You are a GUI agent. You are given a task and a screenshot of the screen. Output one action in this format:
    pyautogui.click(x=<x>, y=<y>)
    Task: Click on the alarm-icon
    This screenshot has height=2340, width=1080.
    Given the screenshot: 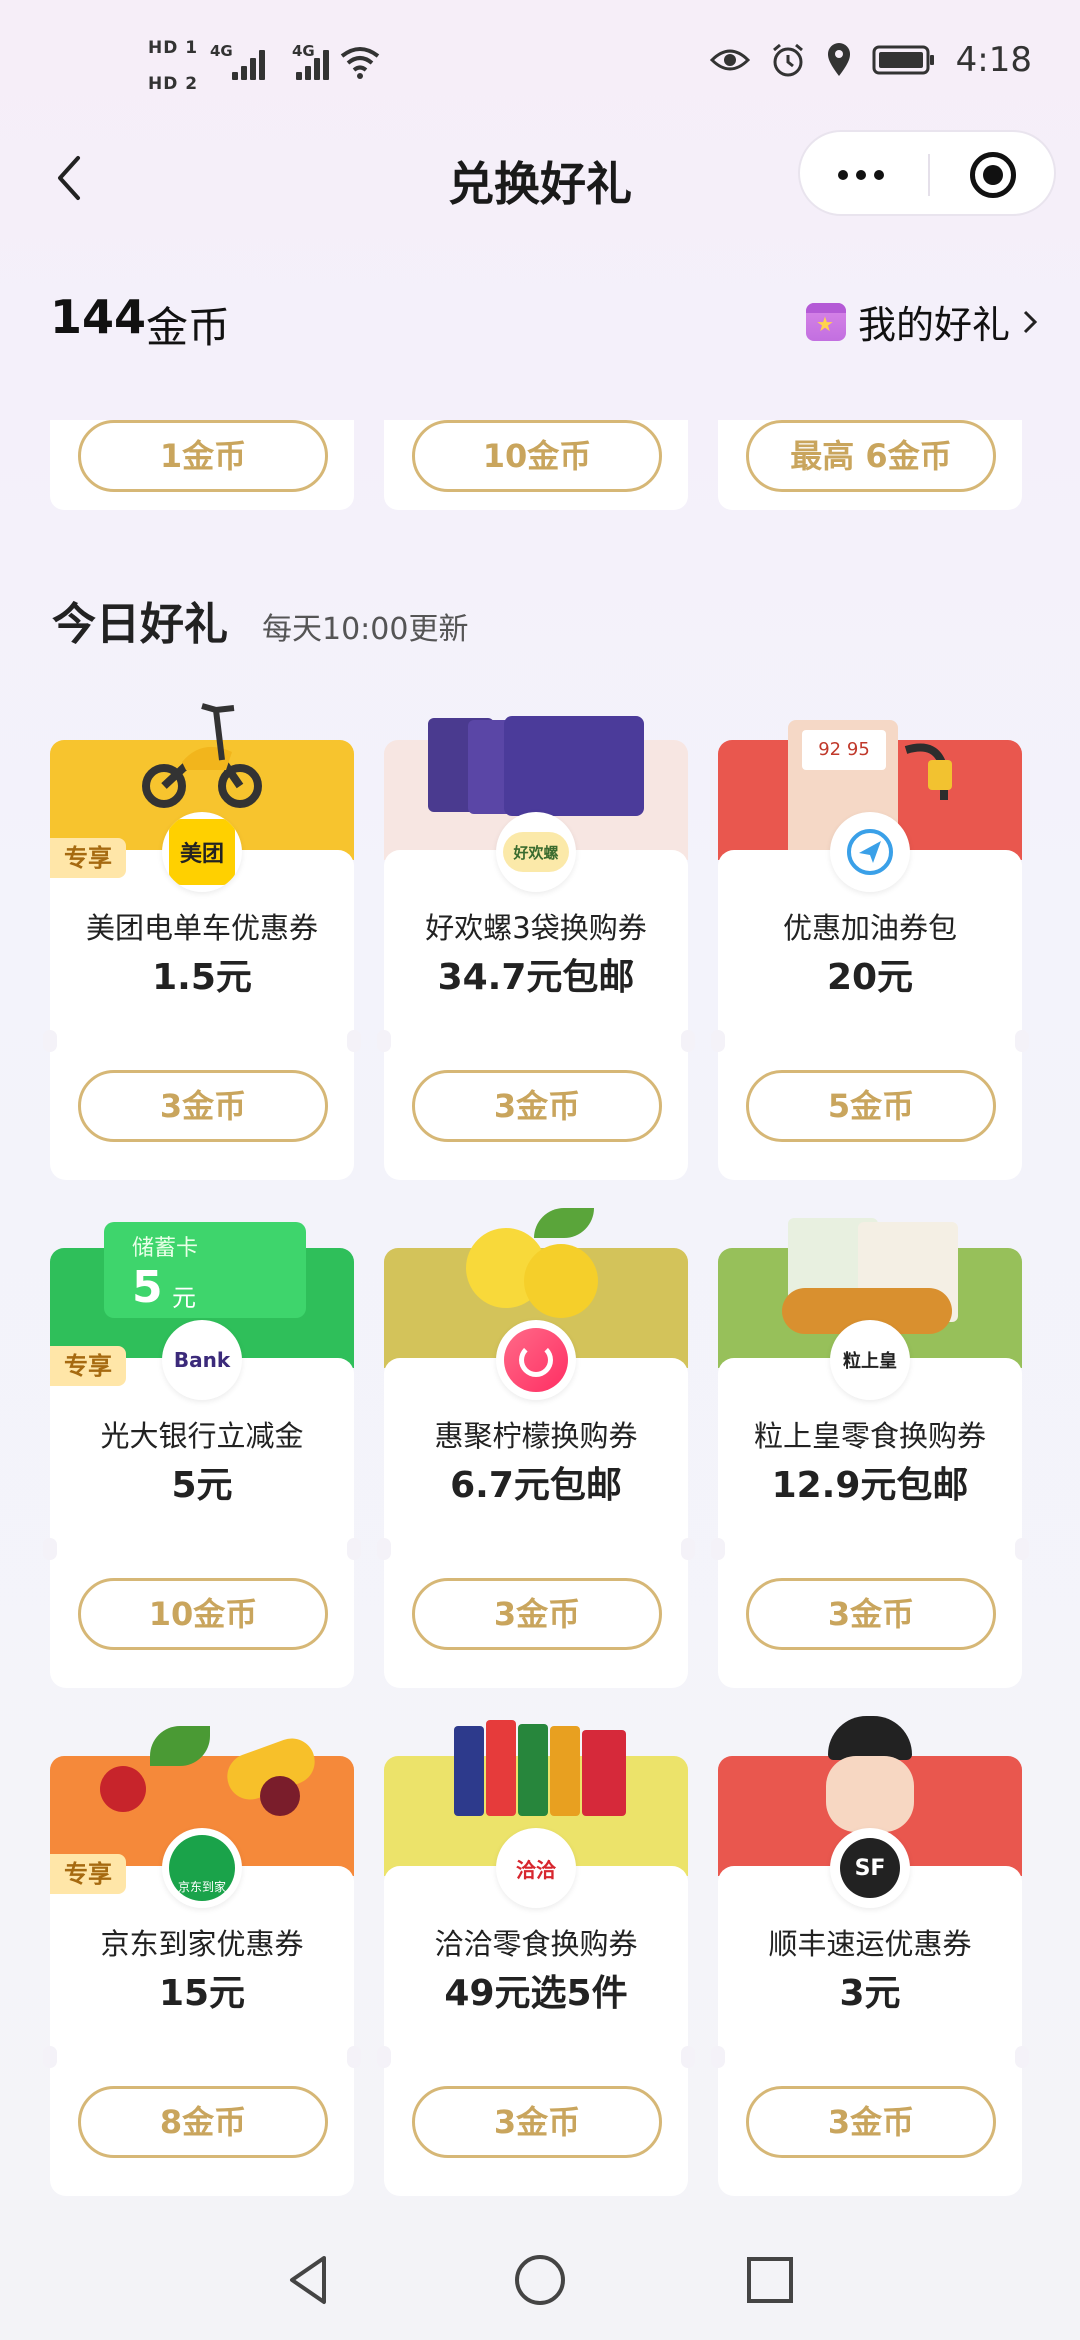 What is the action you would take?
    pyautogui.click(x=787, y=60)
    